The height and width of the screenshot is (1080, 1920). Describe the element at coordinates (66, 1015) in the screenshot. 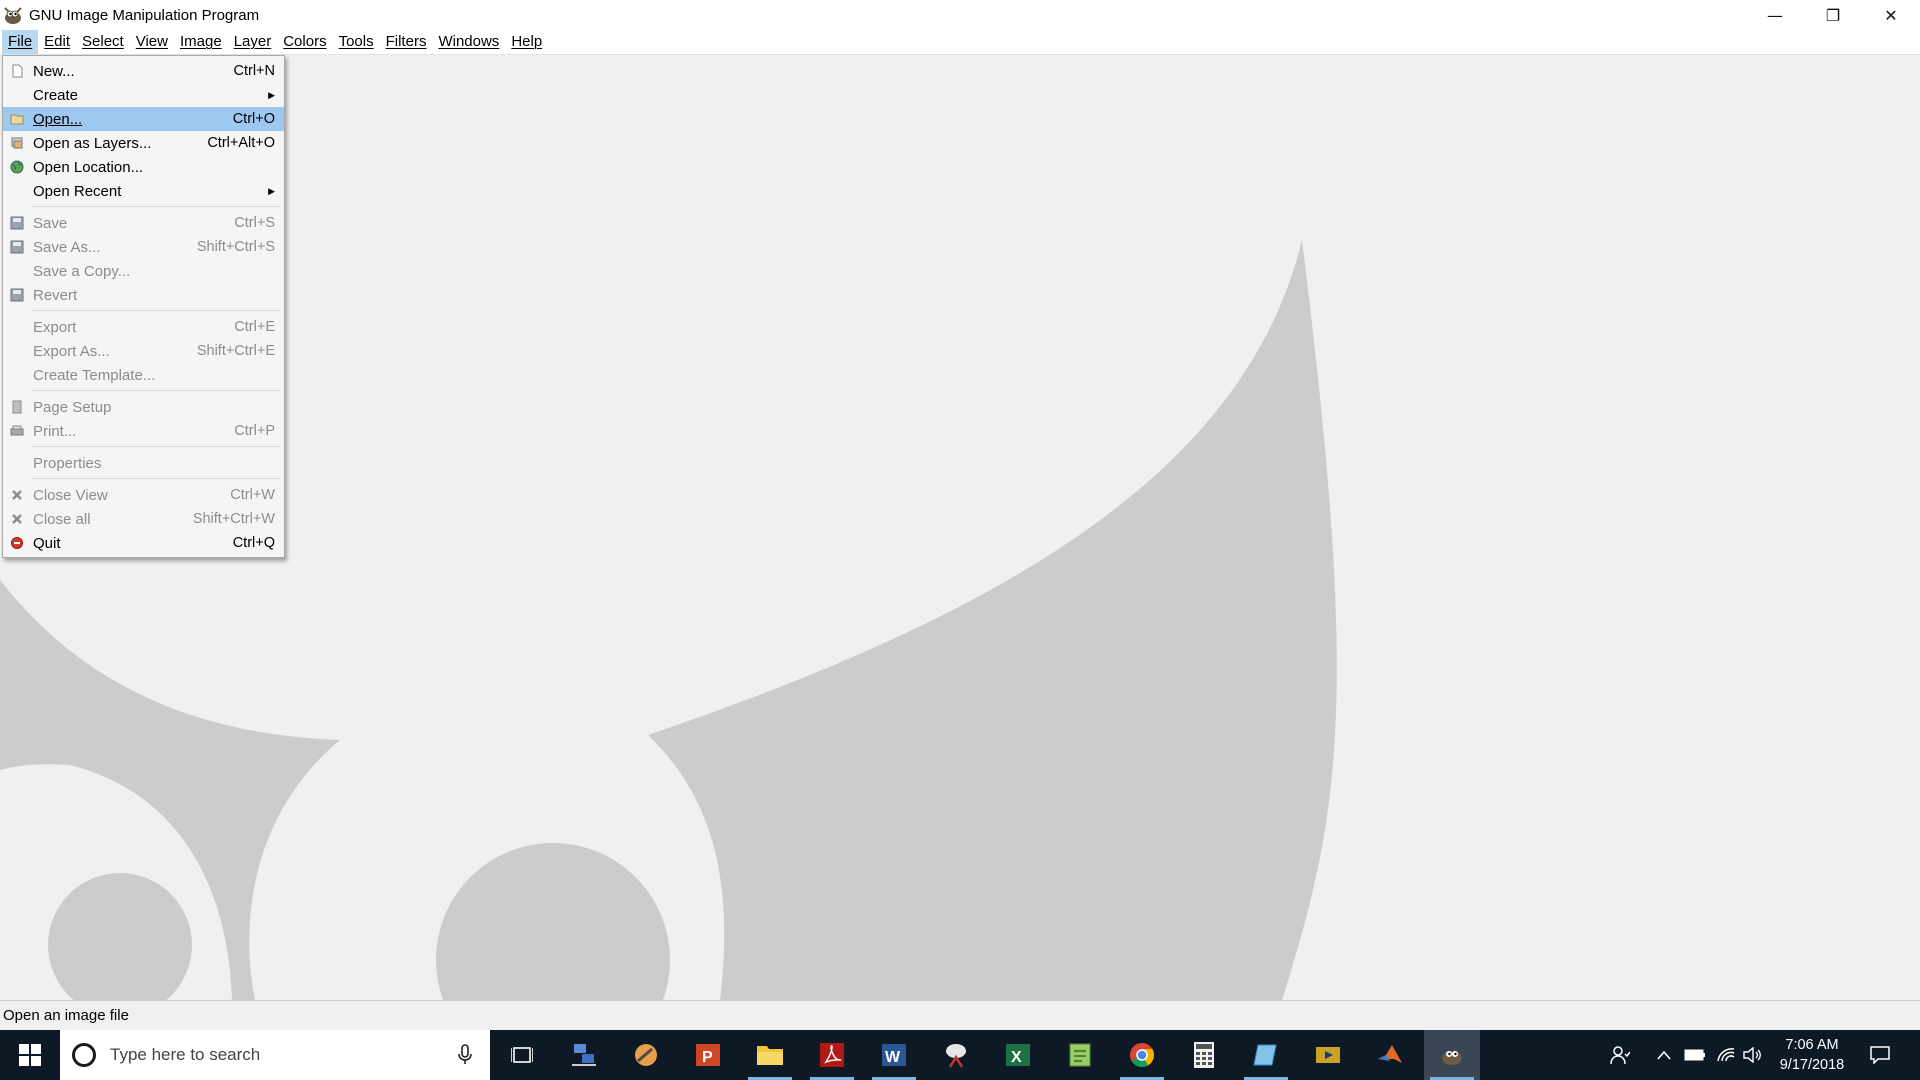

I see `status-text: Open an image file` at that location.